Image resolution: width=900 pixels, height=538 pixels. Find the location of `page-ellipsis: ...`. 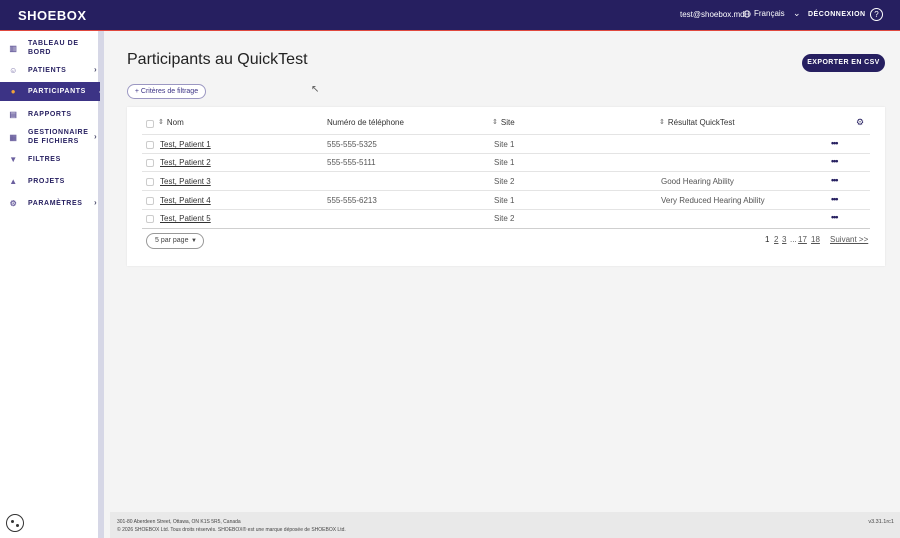

page-ellipsis: ... is located at coordinates (793, 239).